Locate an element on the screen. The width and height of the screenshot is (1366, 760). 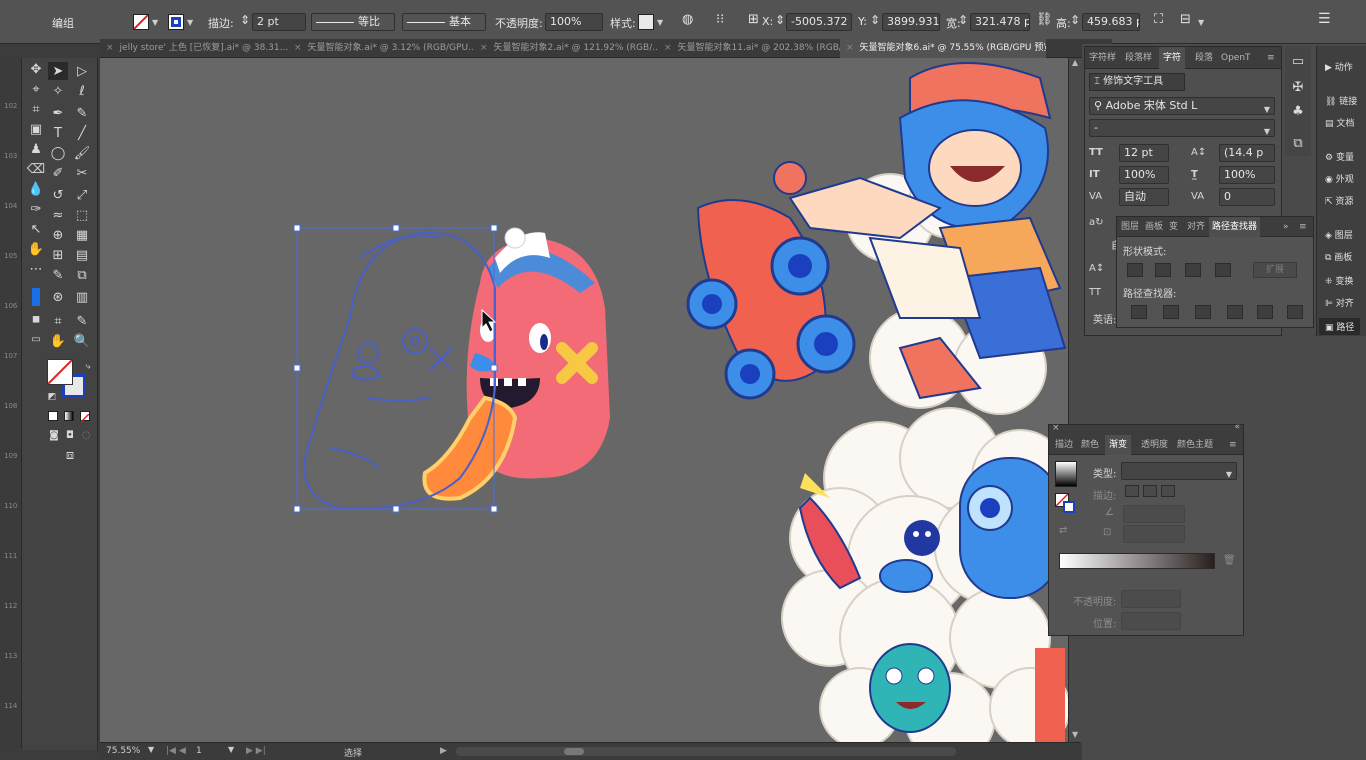
tab-para-styles: 段落样 is located at coordinates (1138, 58).